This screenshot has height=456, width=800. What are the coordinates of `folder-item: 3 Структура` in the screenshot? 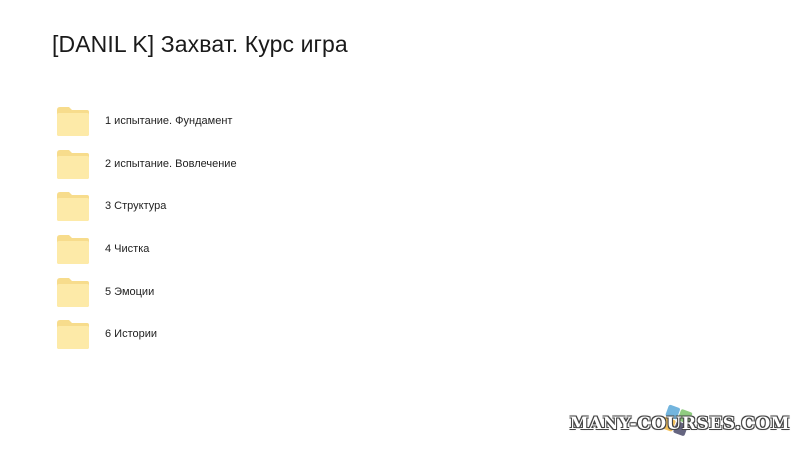 It's located at (186, 206).